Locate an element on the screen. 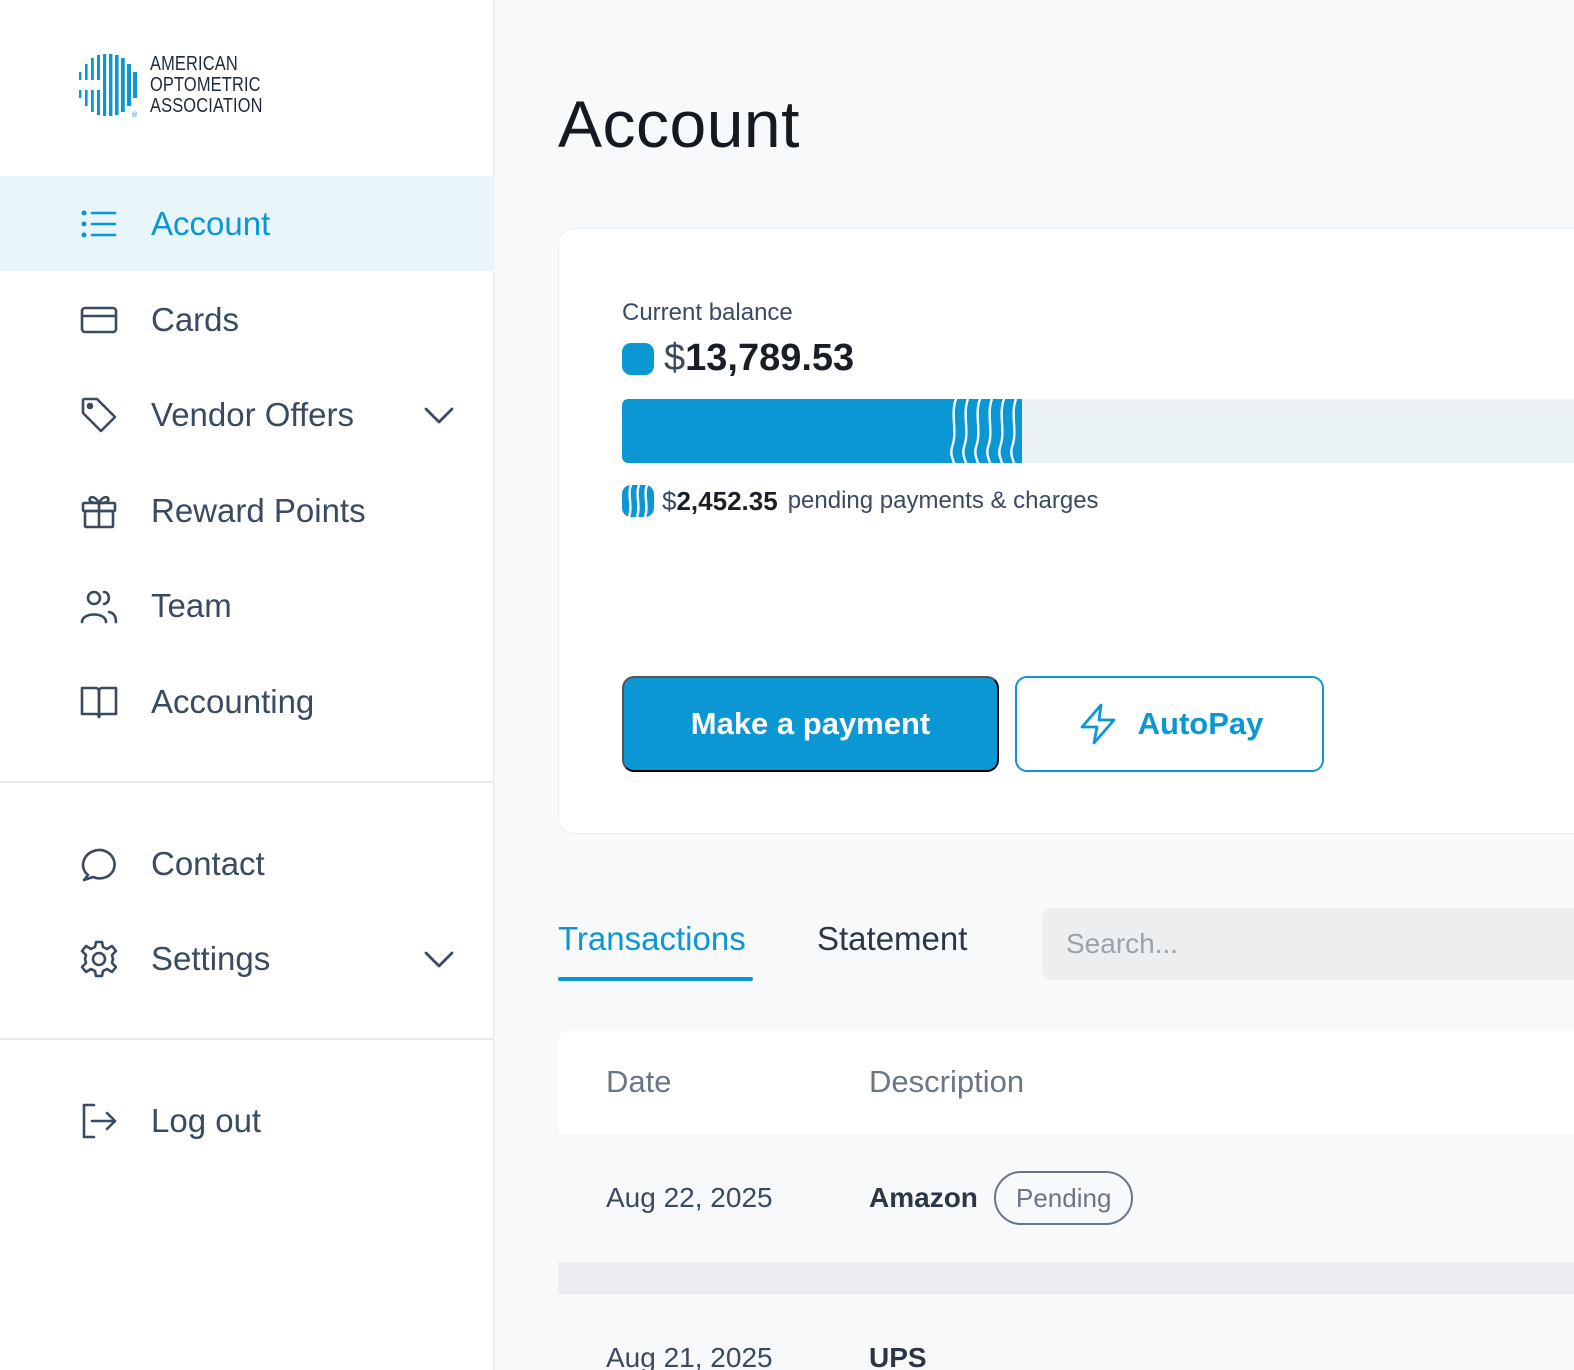 This screenshot has height=1370, width=1574. logout-button: Log out is located at coordinates (247, 1120).